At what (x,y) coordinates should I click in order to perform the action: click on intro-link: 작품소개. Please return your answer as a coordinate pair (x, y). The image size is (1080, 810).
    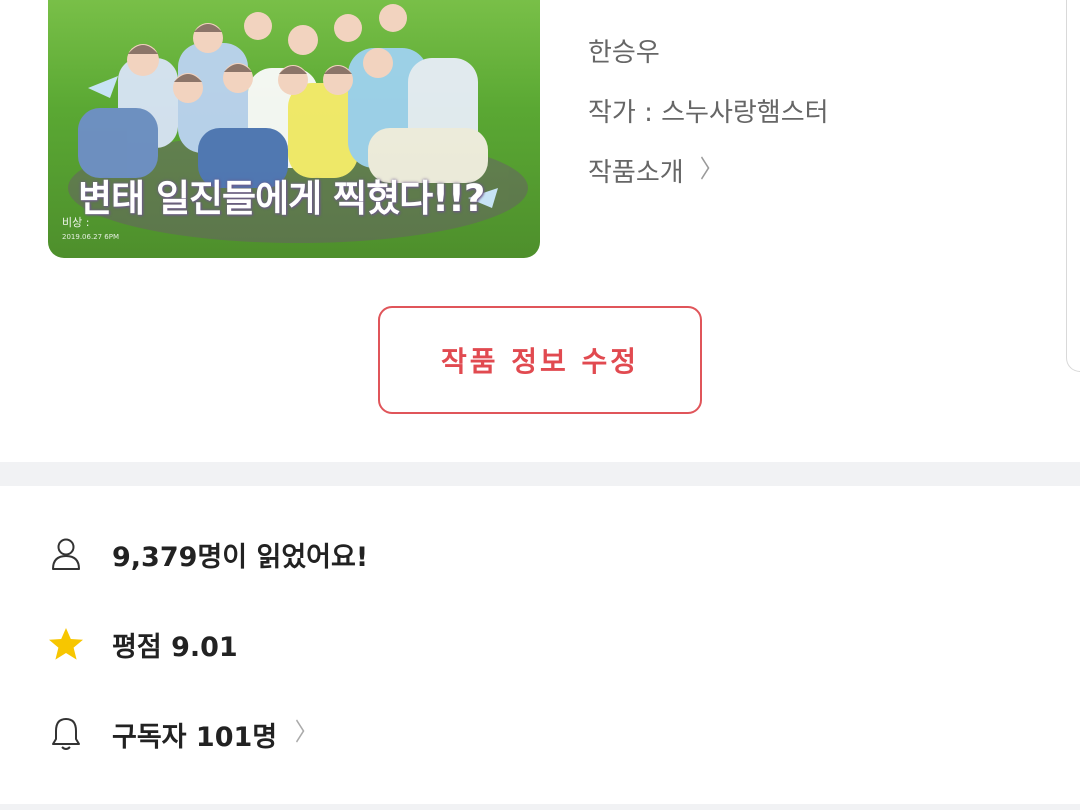
    Looking at the image, I should click on (650, 170).